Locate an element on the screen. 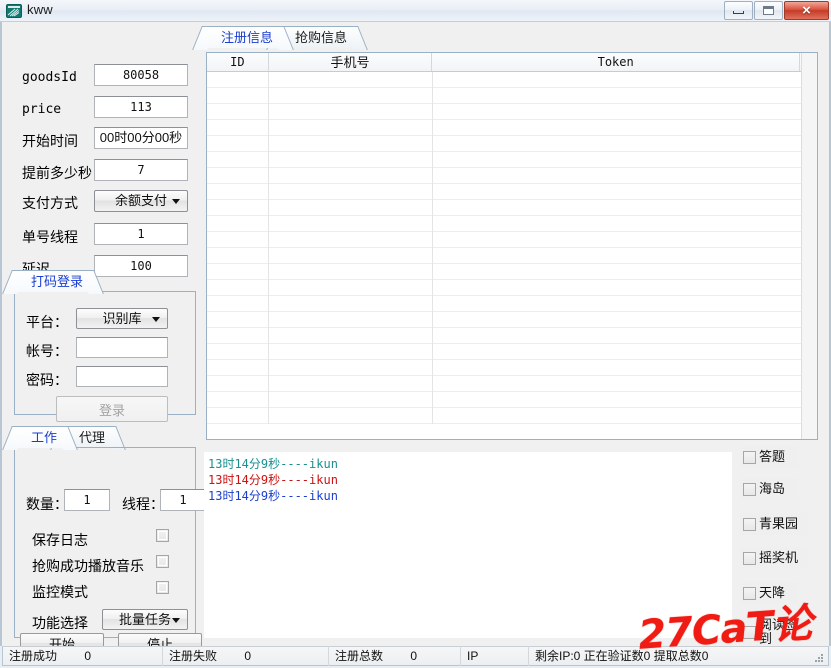  checkbox-save-log is located at coordinates (162, 535).